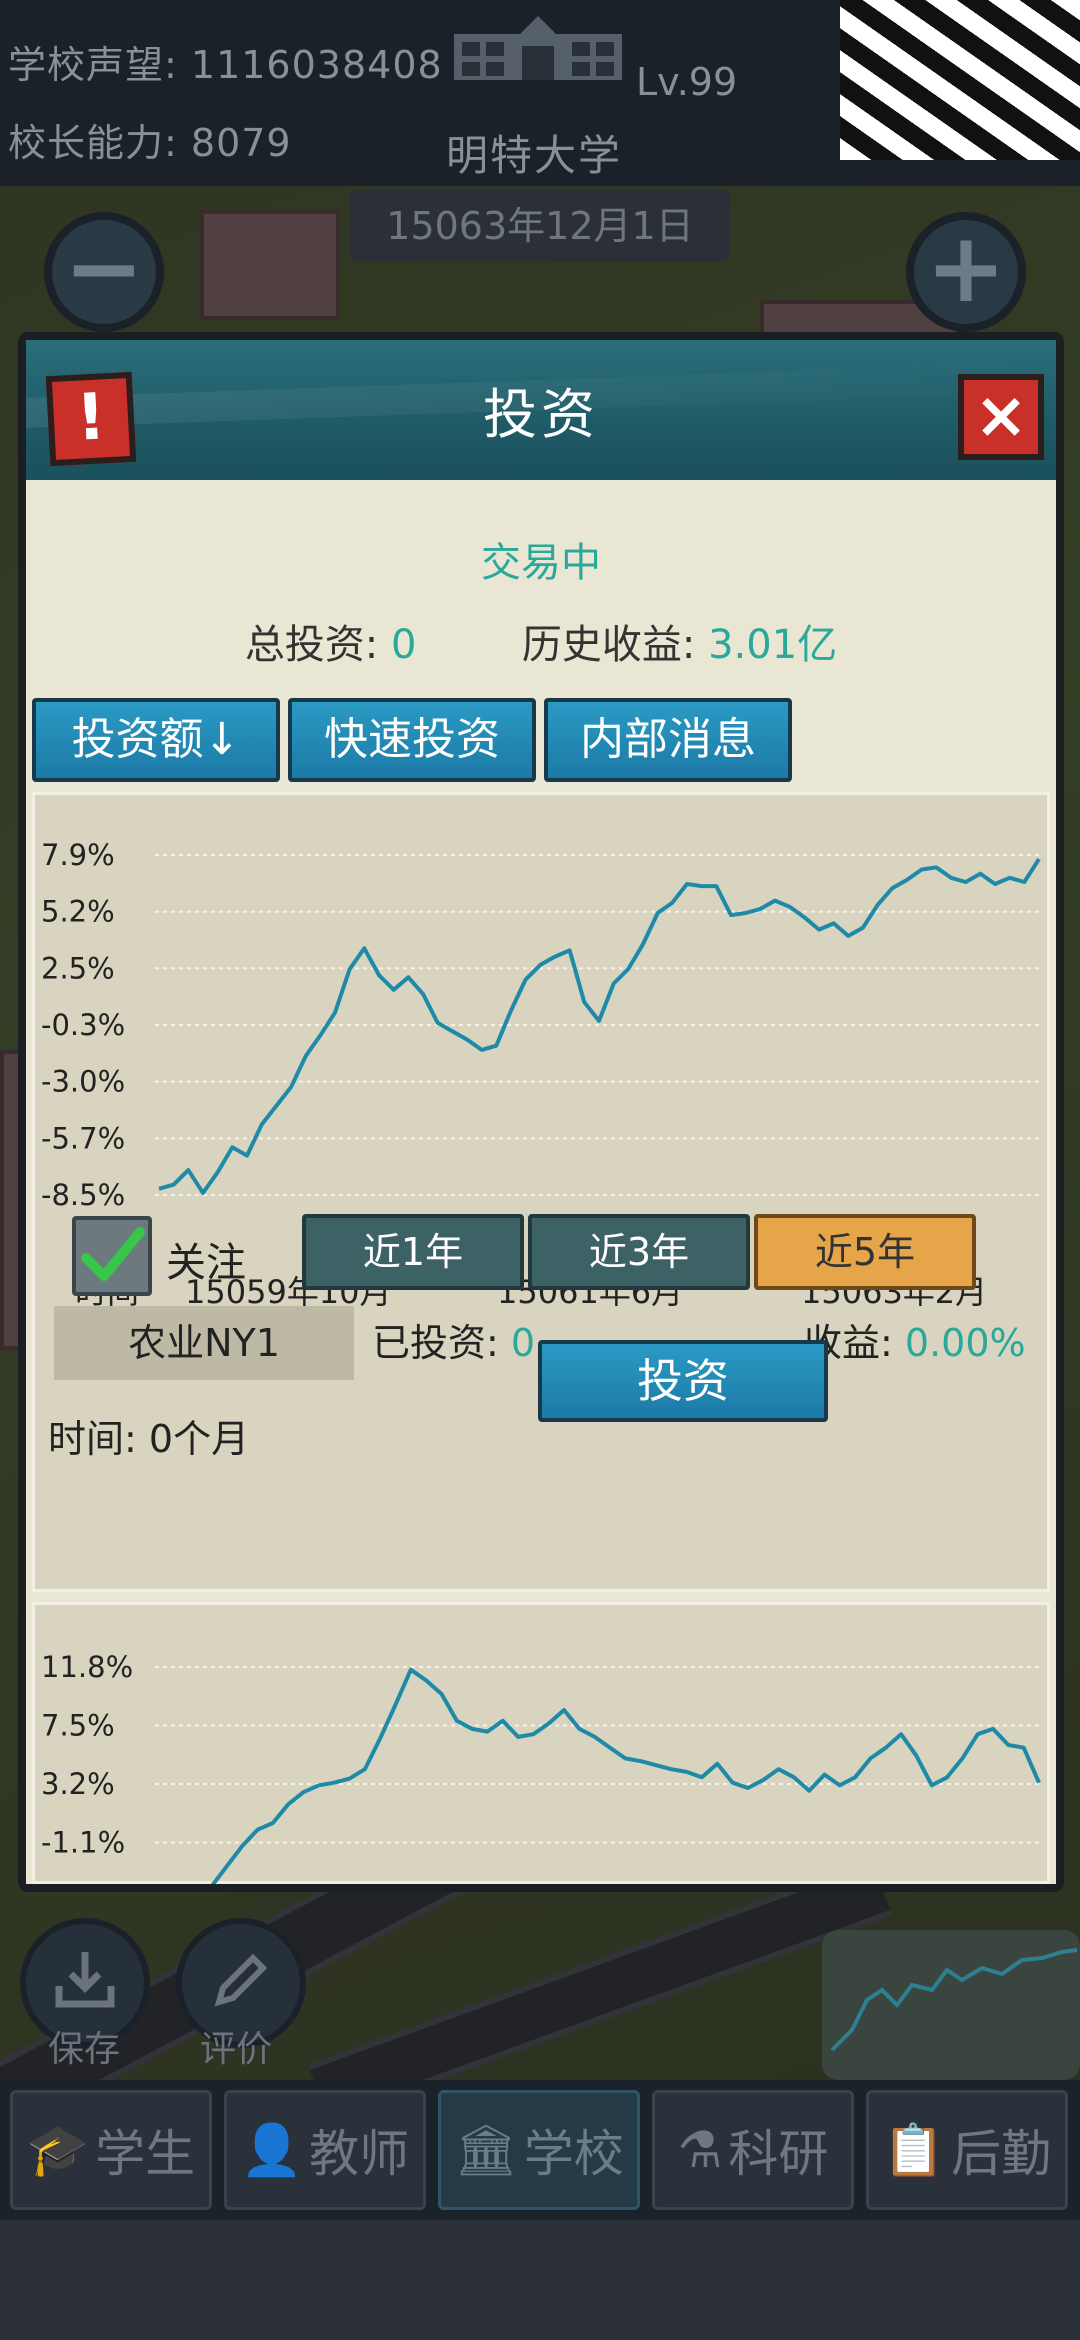 This screenshot has height=2340, width=1080. Describe the element at coordinates (145, 2154) in the screenshot. I see `nav-students-label: 学生` at that location.